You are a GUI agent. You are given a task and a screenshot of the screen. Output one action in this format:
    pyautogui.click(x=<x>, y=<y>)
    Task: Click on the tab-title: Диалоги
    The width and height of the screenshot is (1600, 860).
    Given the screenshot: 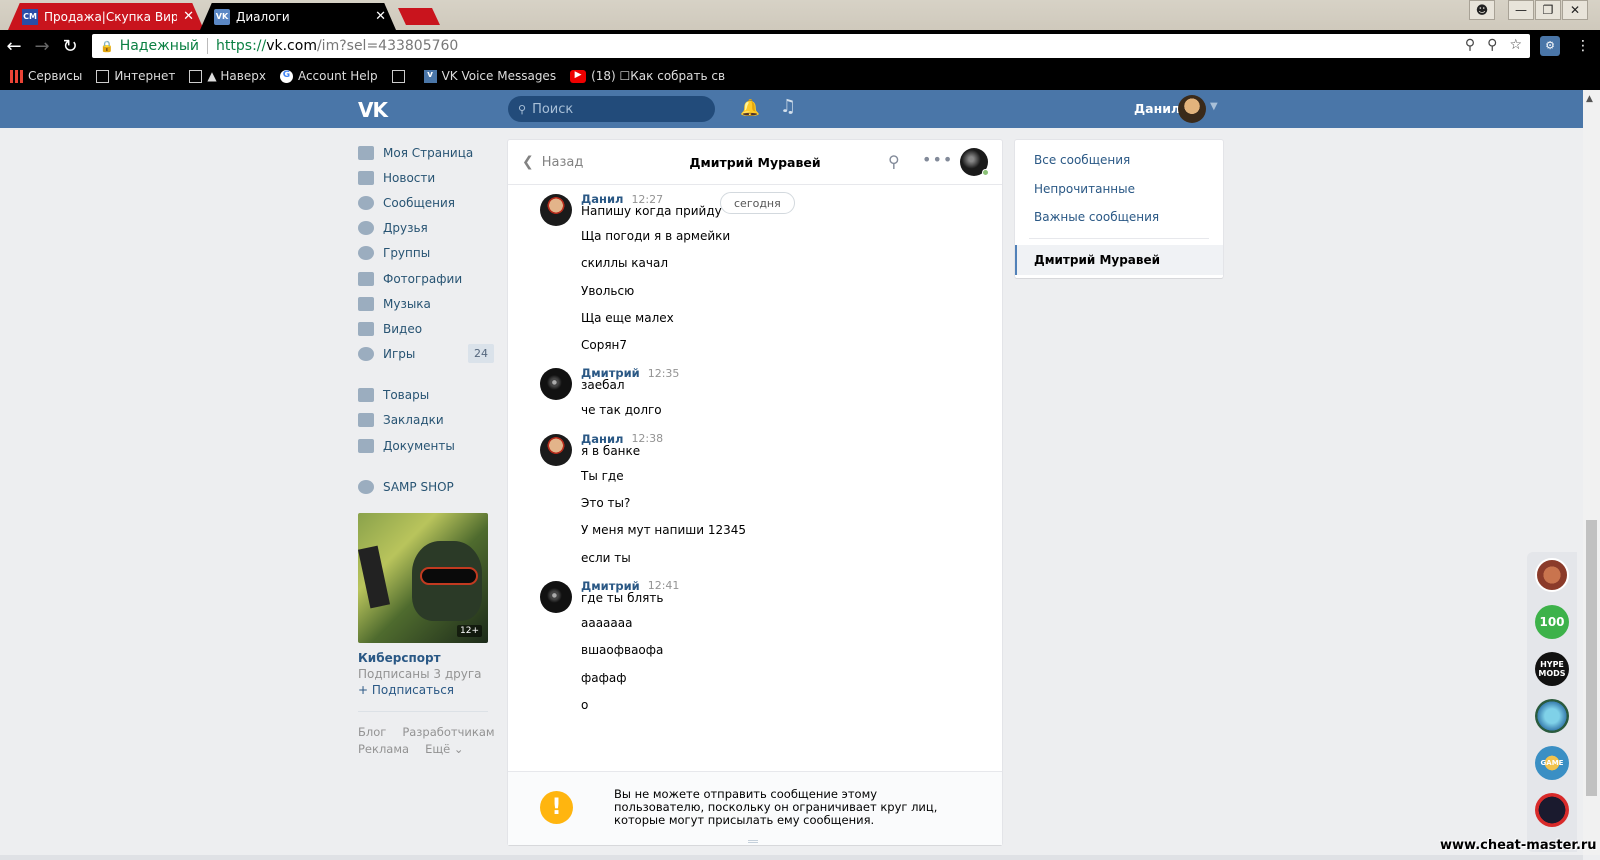 What is the action you would take?
    pyautogui.click(x=263, y=16)
    